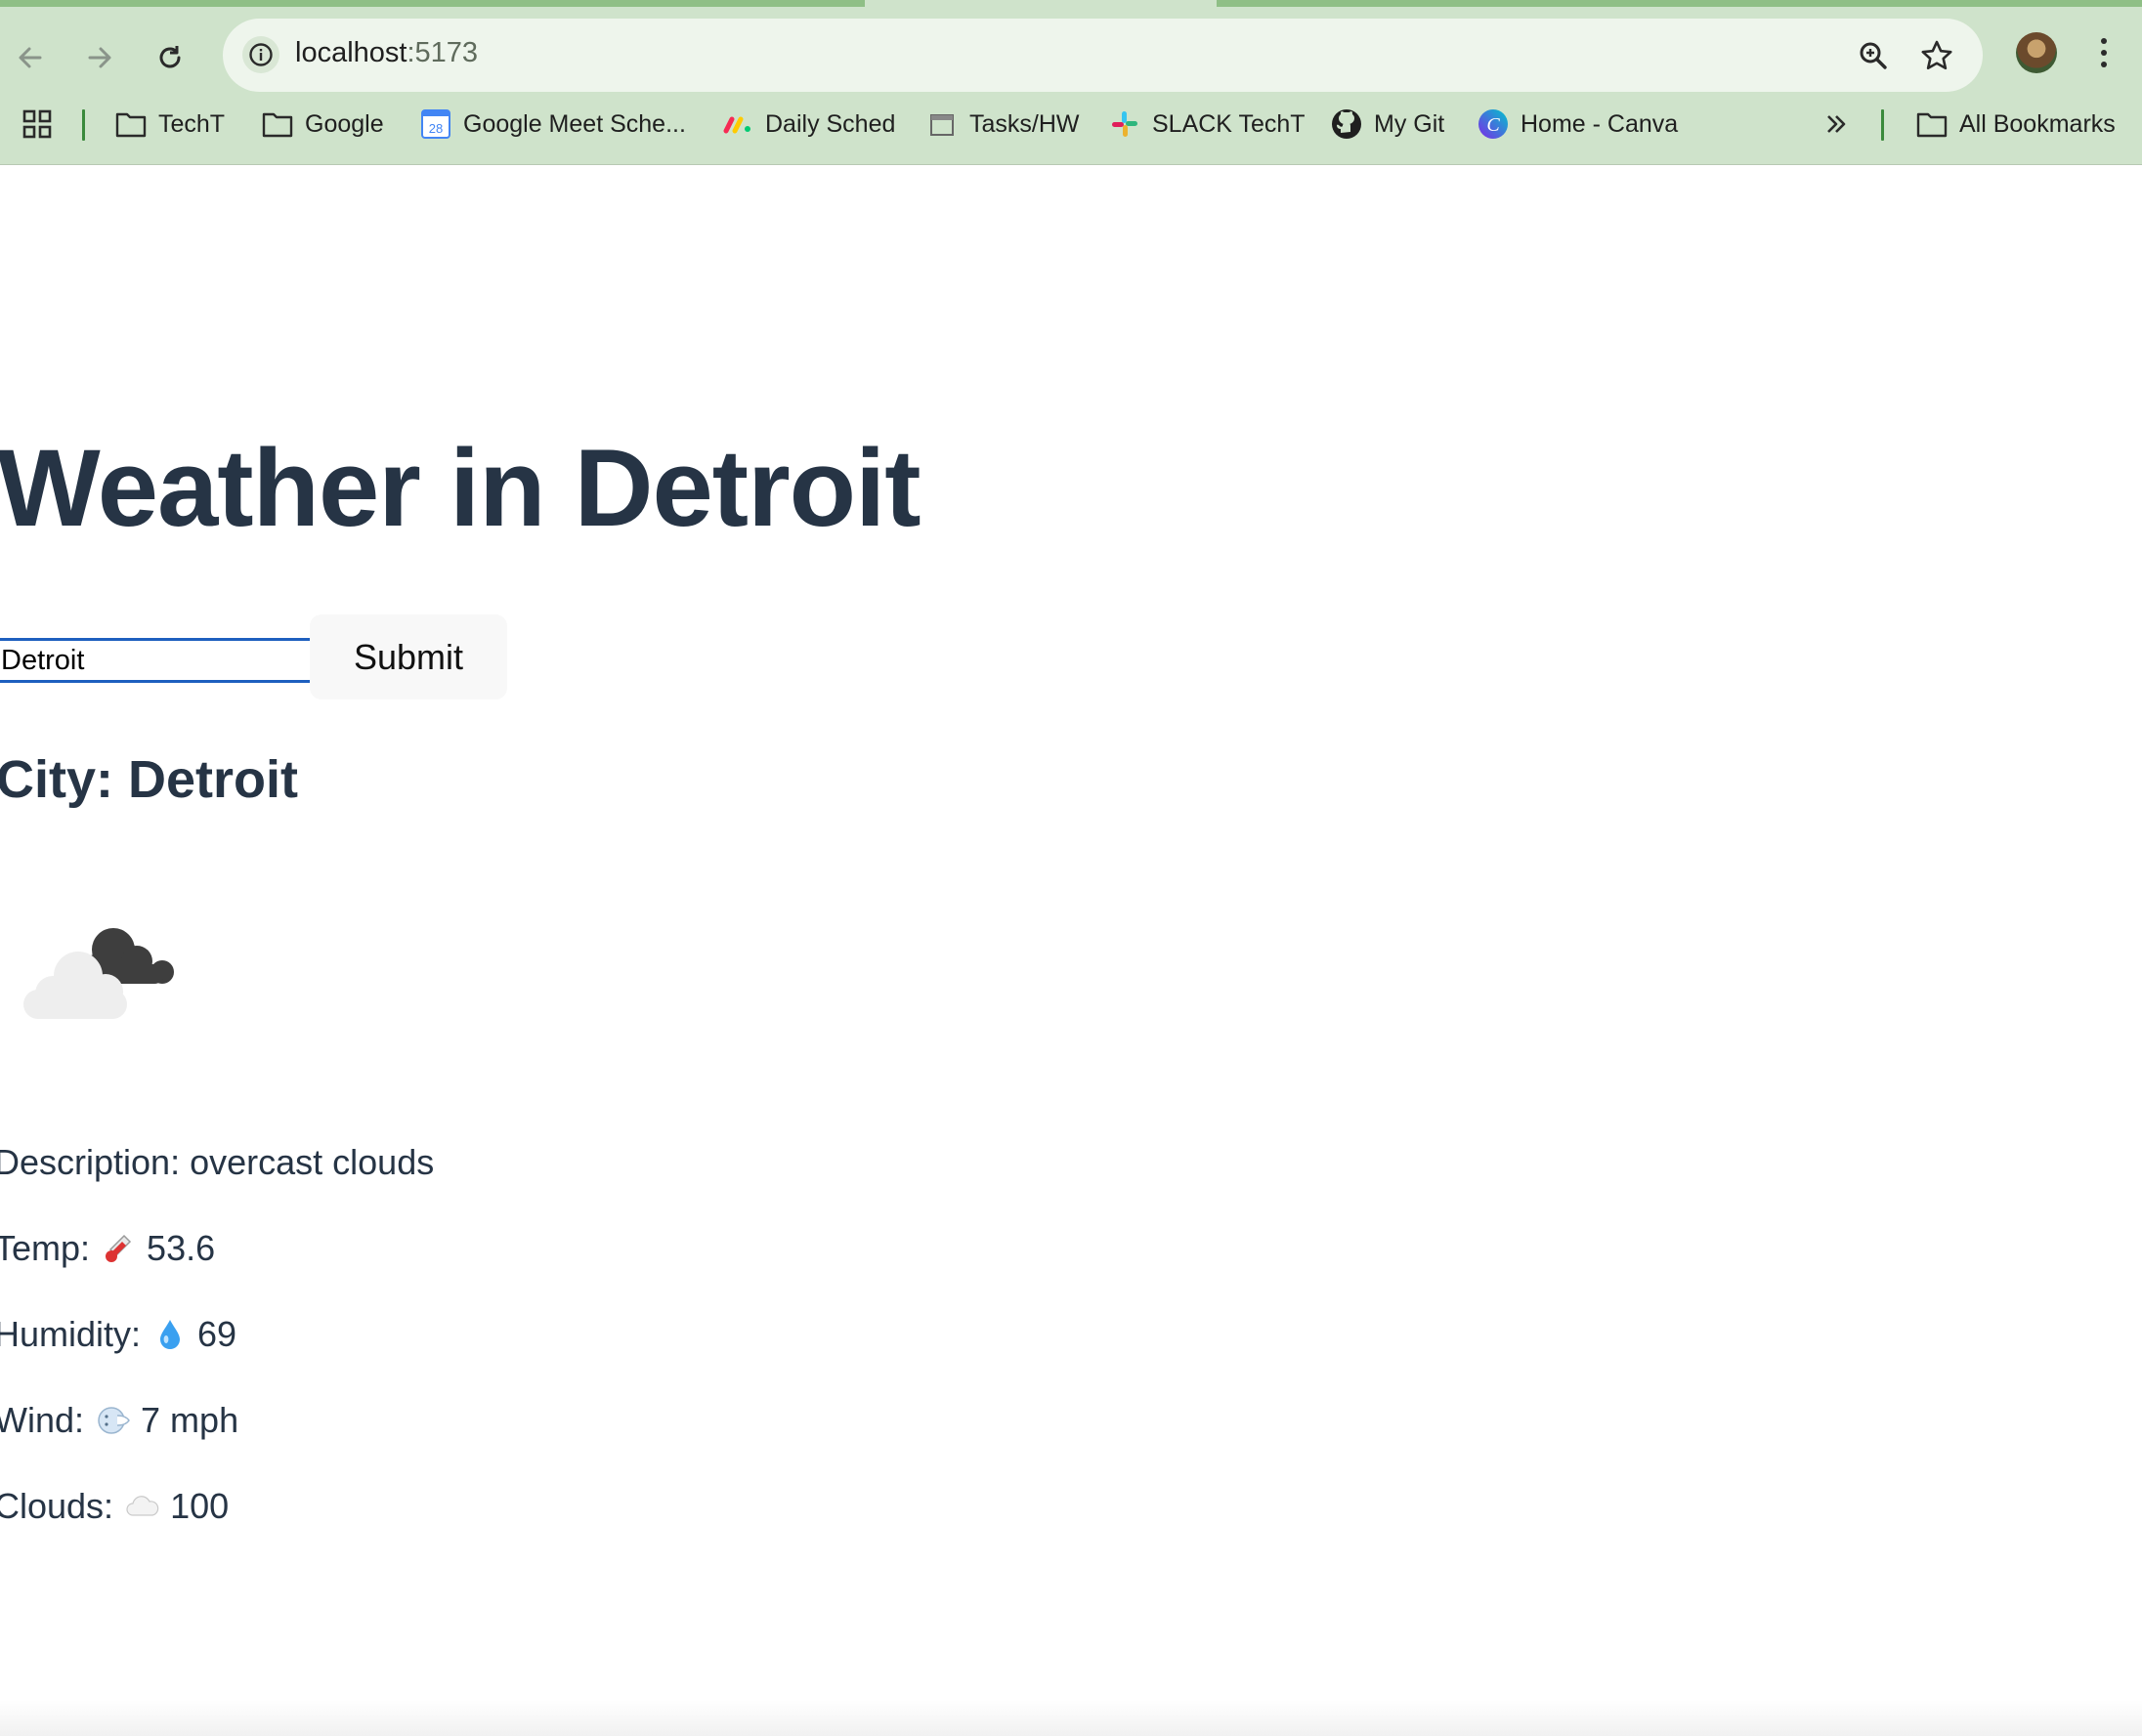 Image resolution: width=2142 pixels, height=1736 pixels. What do you see at coordinates (2036, 52) in the screenshot?
I see `profile-avatar` at bounding box center [2036, 52].